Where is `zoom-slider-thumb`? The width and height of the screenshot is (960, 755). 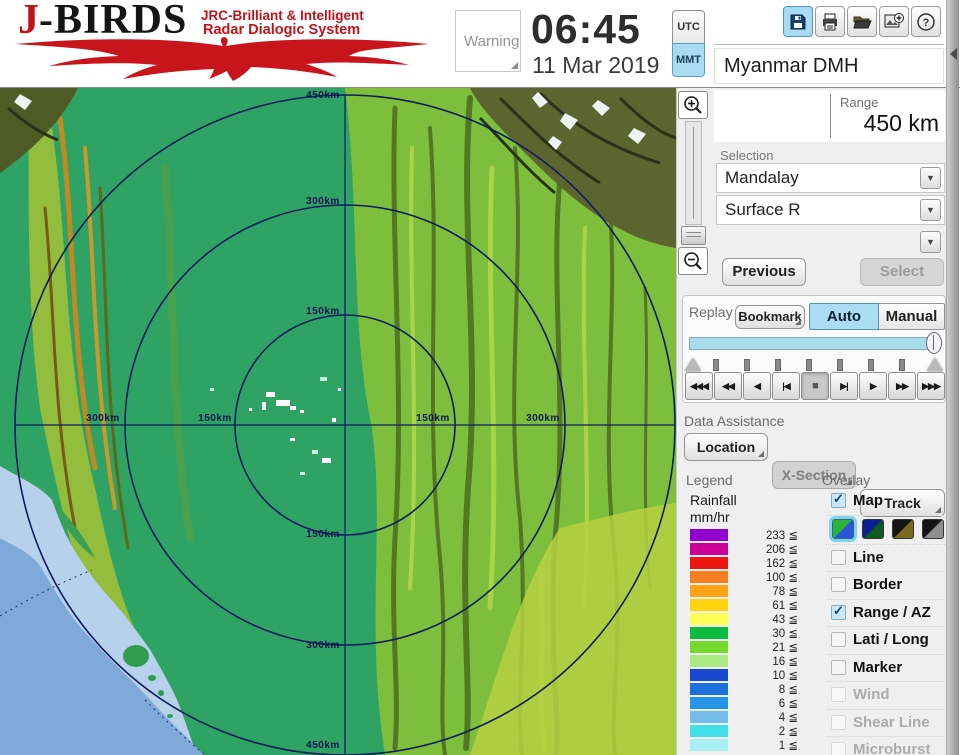
zoom-slider-thumb is located at coordinates (693, 235).